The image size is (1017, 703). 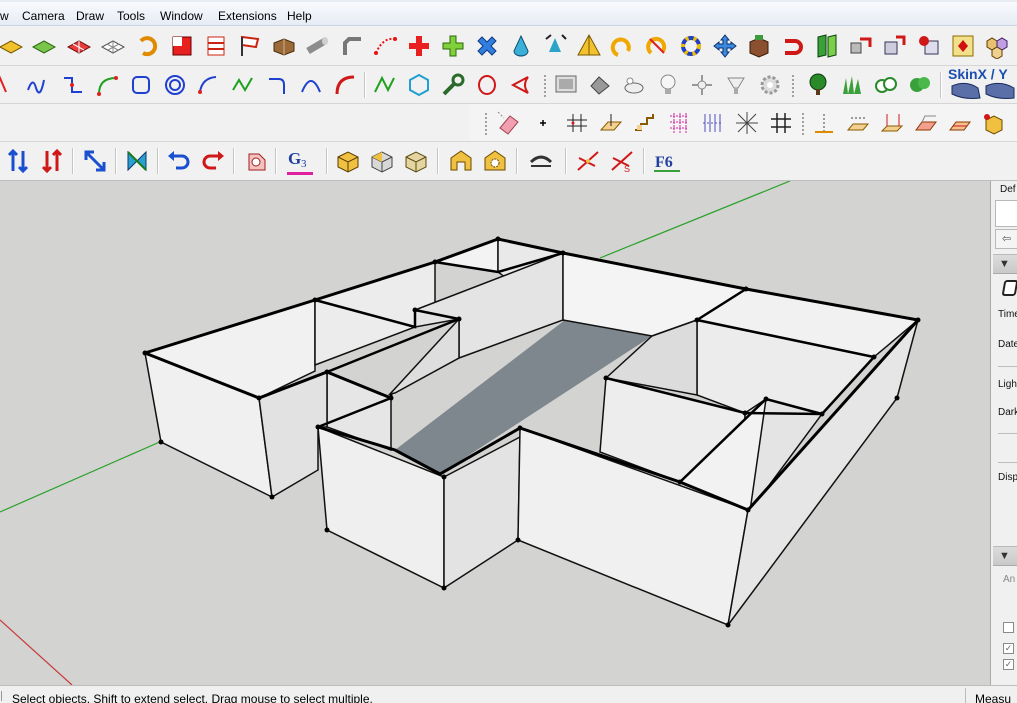 I want to click on display-icon, so click(x=566, y=85).